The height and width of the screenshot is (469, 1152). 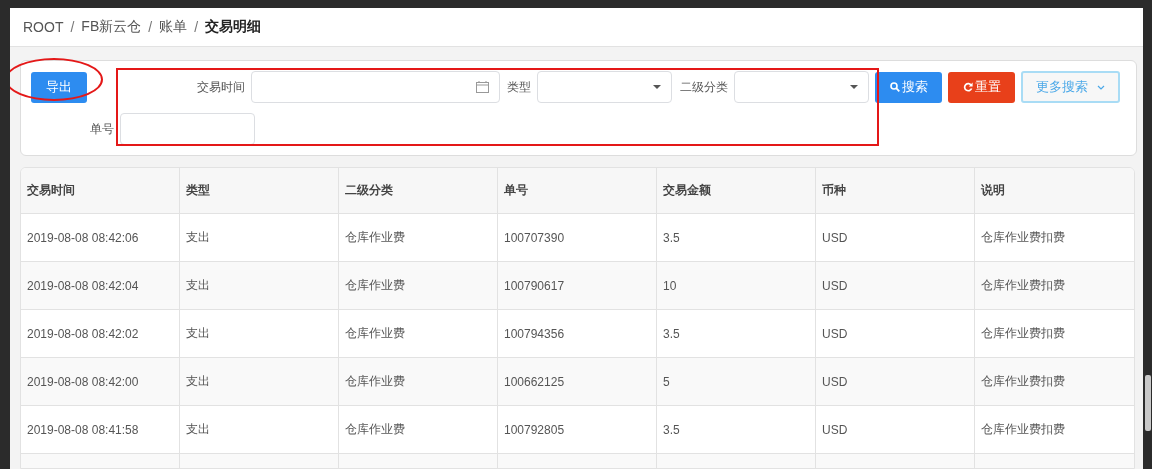 What do you see at coordinates (577, 191) in the screenshot?
I see `column-header: 单号` at bounding box center [577, 191].